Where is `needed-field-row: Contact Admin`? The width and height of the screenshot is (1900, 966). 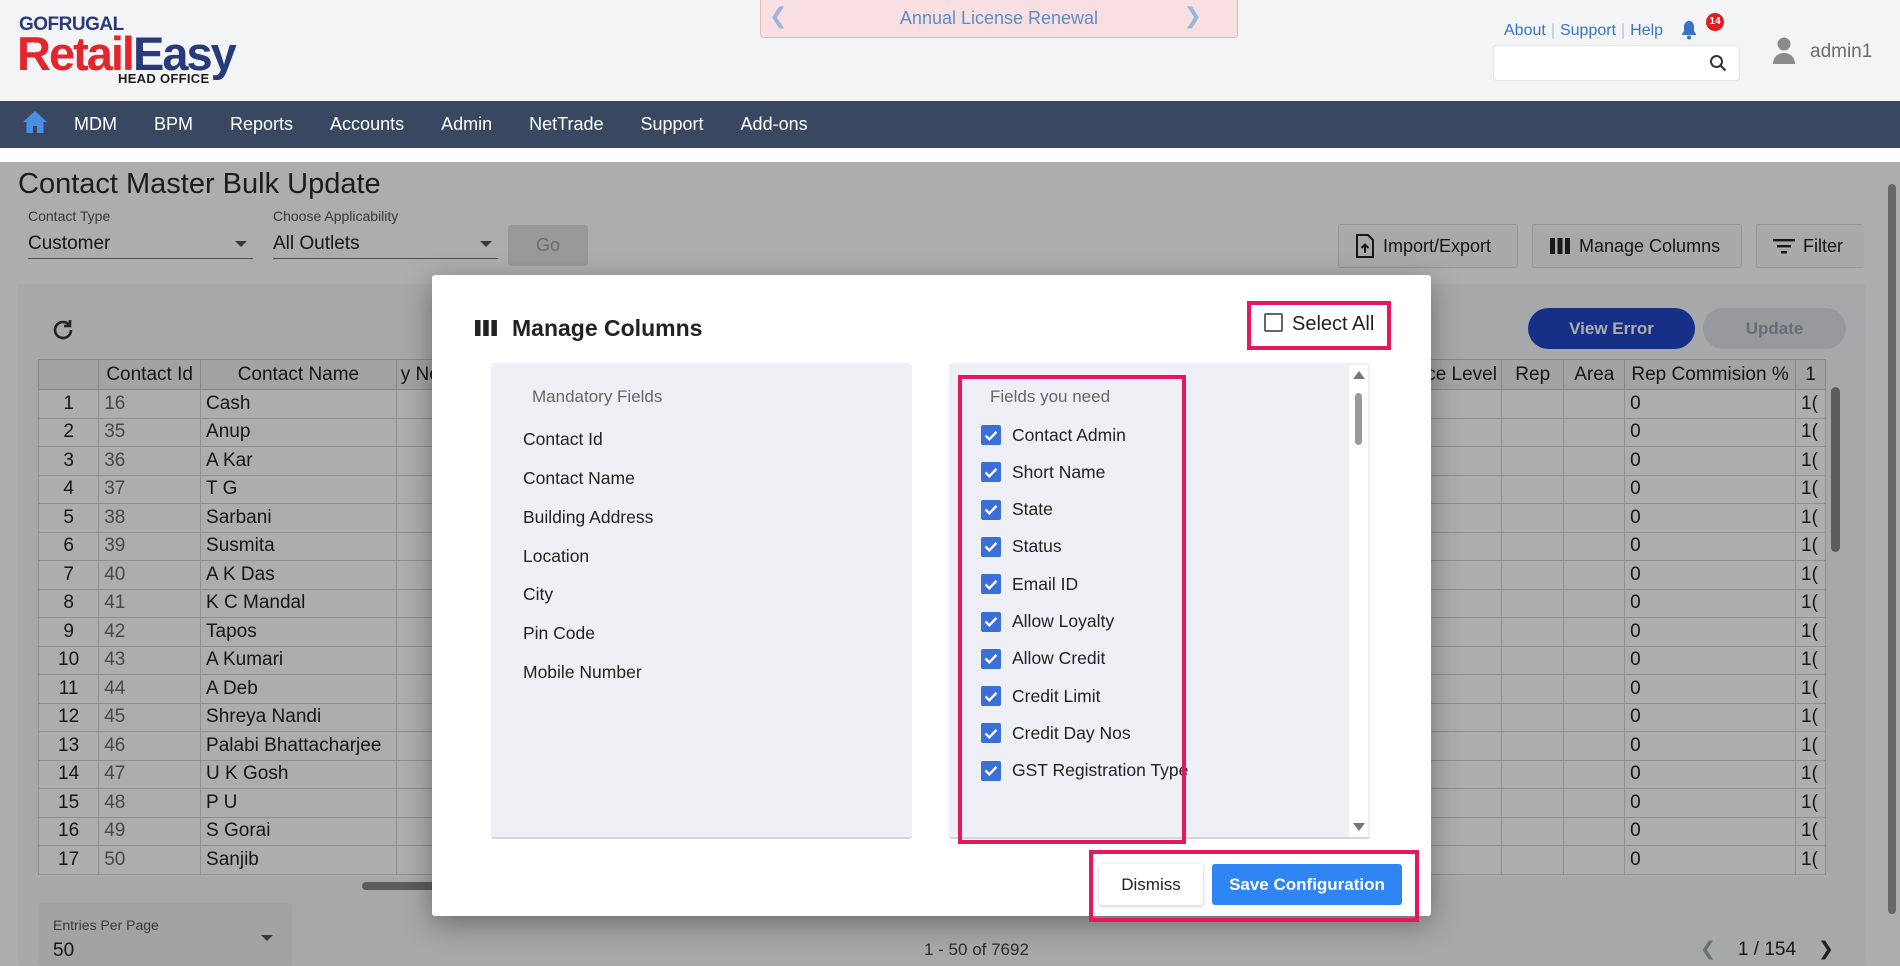
needed-field-row: Contact Admin is located at coordinates (1053, 435).